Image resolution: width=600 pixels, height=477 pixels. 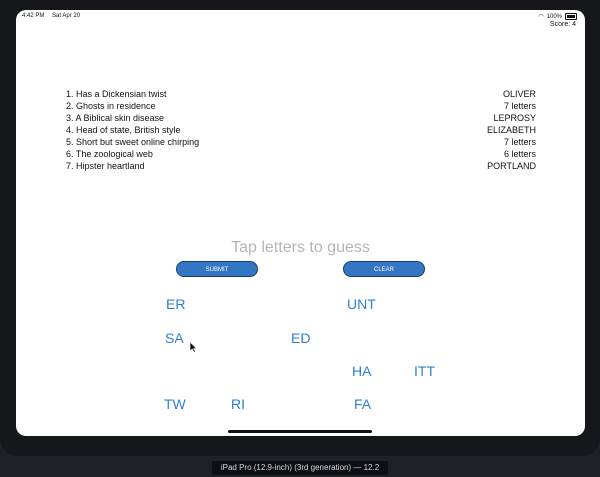 What do you see at coordinates (300, 16) in the screenshot?
I see `status-bar: 4:42 PM Sat Apr 20 ◠ 100%` at bounding box center [300, 16].